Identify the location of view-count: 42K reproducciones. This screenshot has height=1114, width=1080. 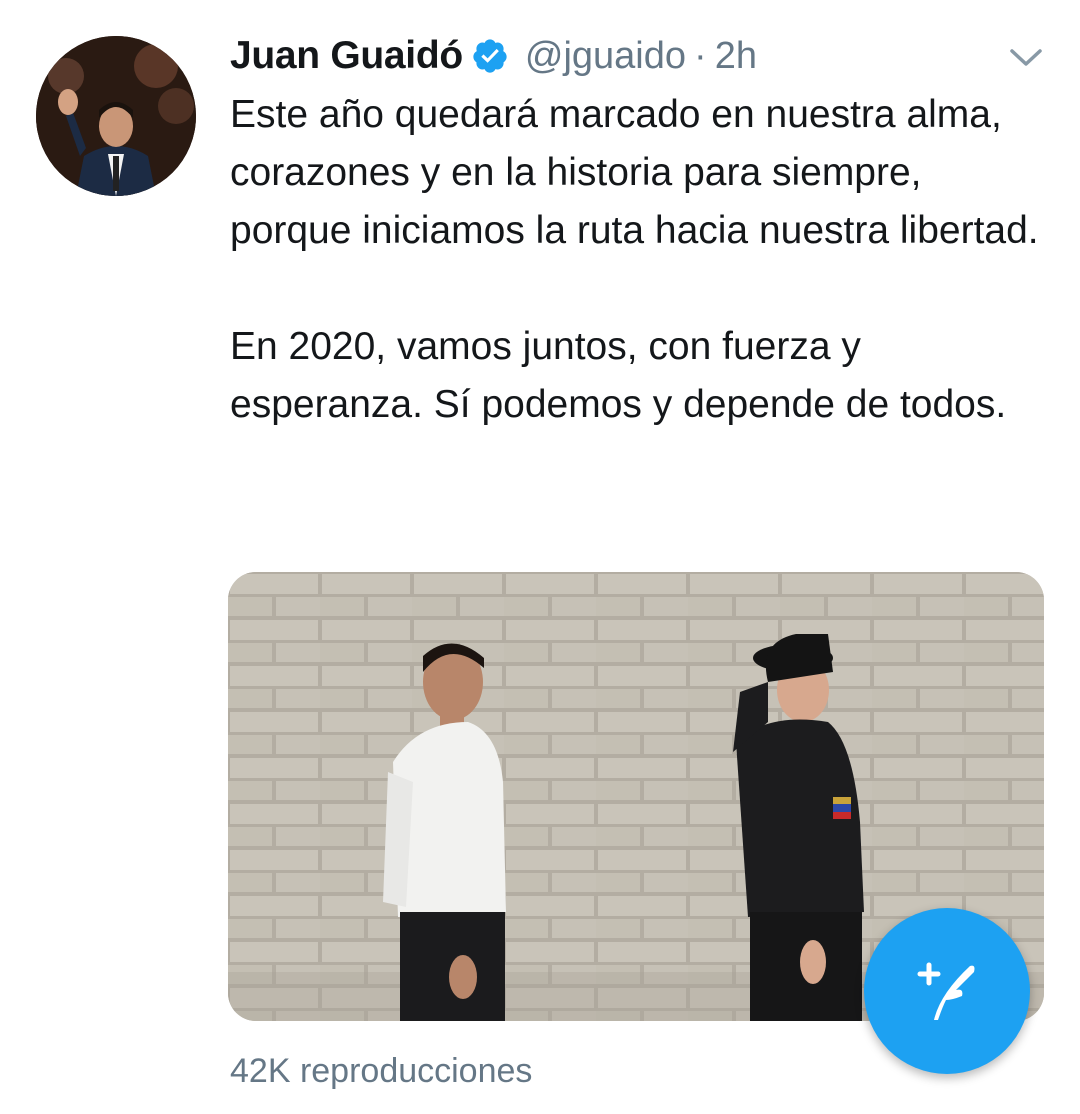
(381, 1071).